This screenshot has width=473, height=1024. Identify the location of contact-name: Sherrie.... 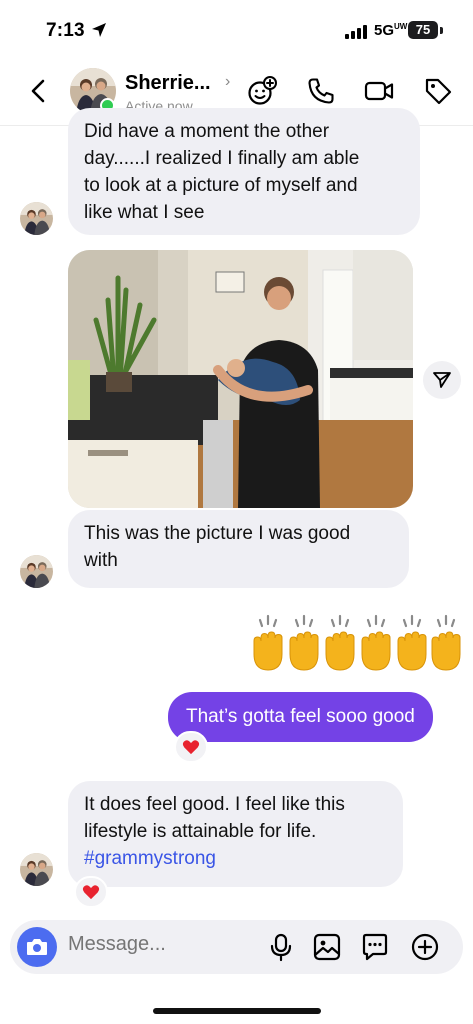
(168, 83).